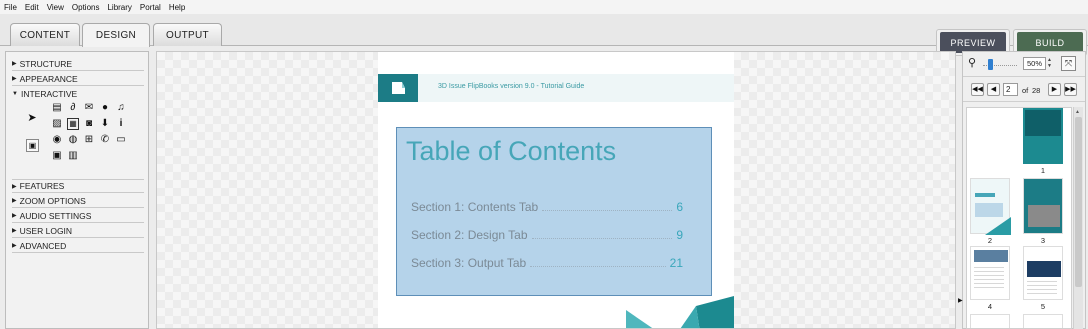 This screenshot has width=1088, height=329. Describe the element at coordinates (398, 88) in the screenshot. I see `logo-icon` at that location.